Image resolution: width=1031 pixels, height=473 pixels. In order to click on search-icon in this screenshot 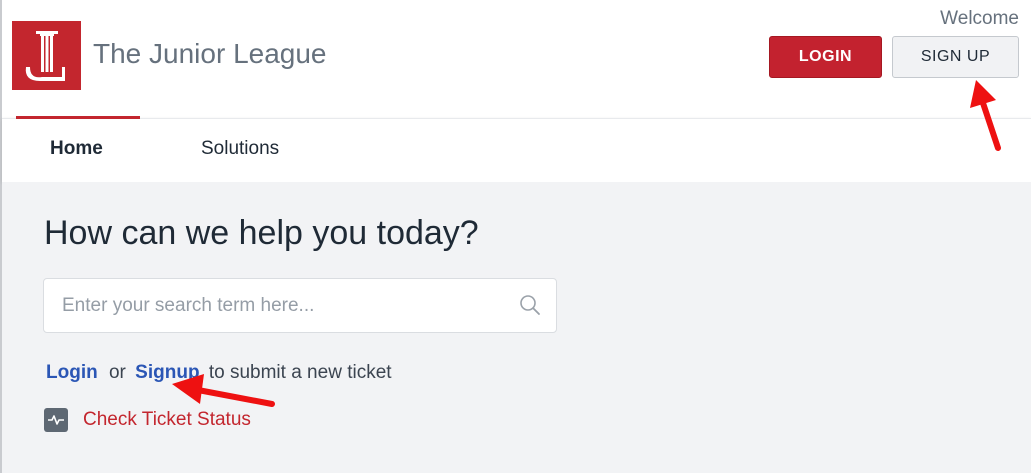, I will do `click(530, 305)`.